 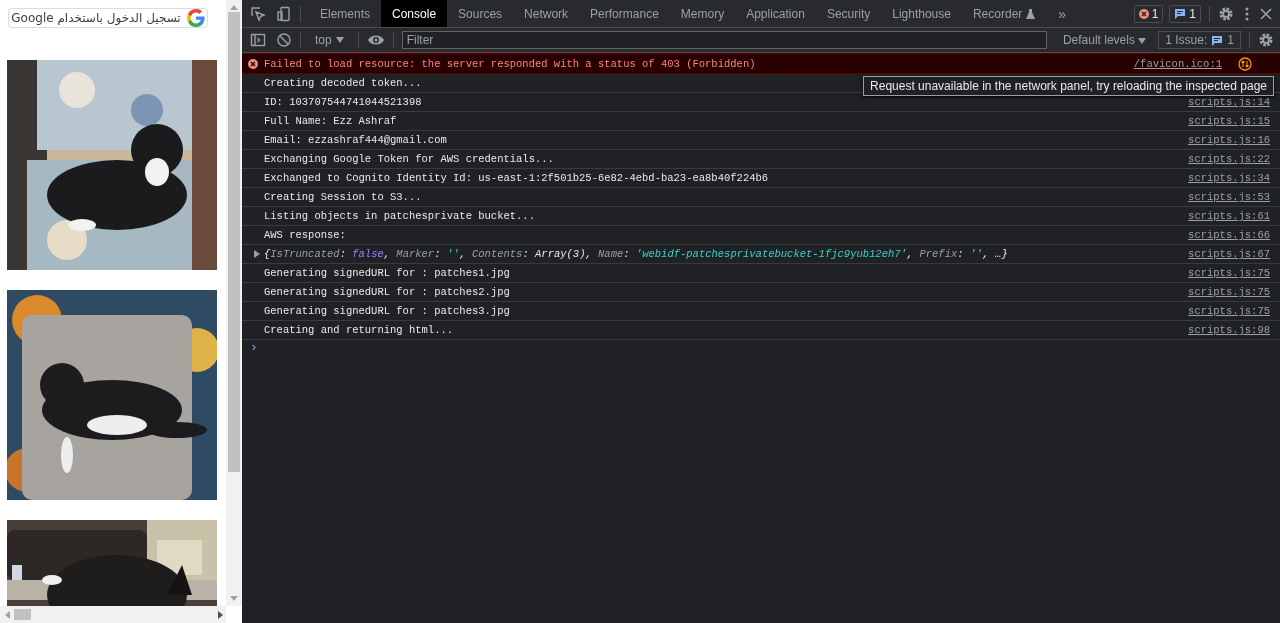 I want to click on source-link: scripts.js:14, so click(x=1229, y=102).